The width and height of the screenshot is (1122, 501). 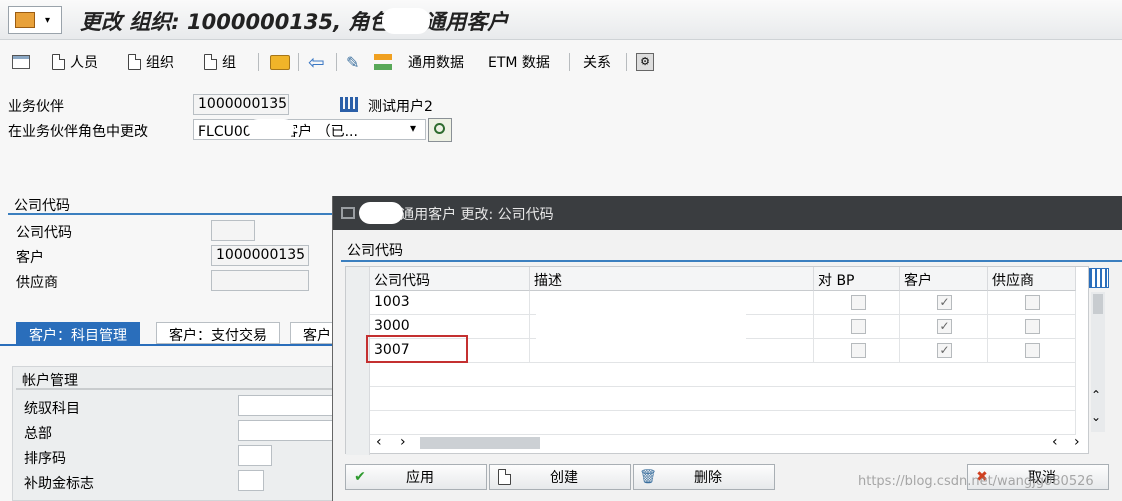 What do you see at coordinates (37, 283) in the screenshot?
I see `vendor-label: 供应商` at bounding box center [37, 283].